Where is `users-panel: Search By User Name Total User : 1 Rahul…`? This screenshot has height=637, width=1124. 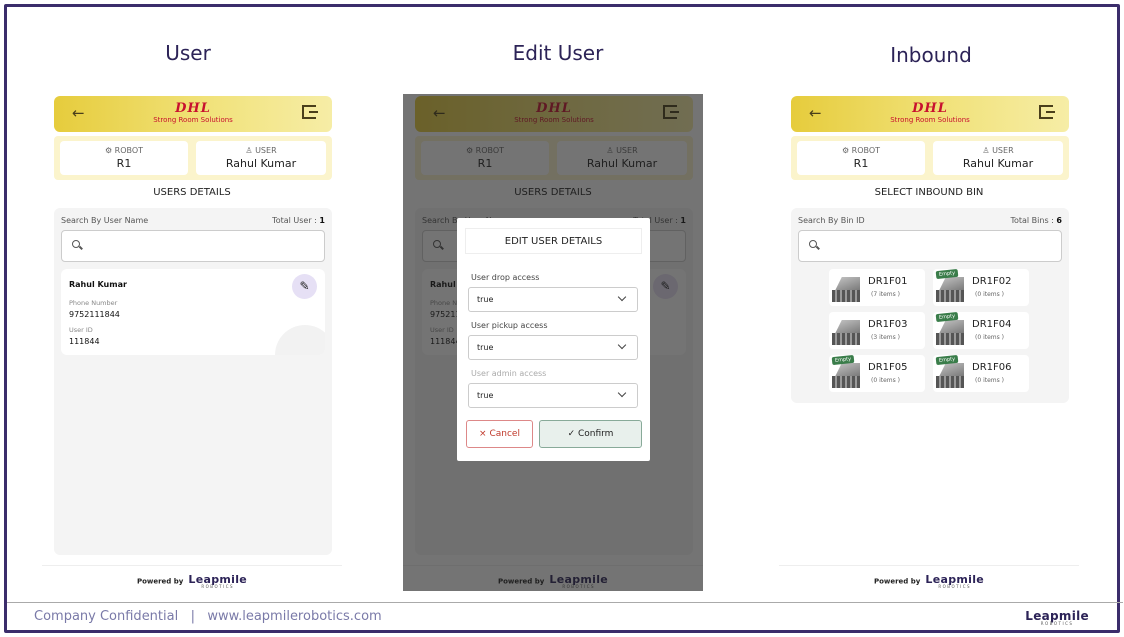
users-panel: Search By User Name Total User : 1 Rahul… is located at coordinates (193, 381).